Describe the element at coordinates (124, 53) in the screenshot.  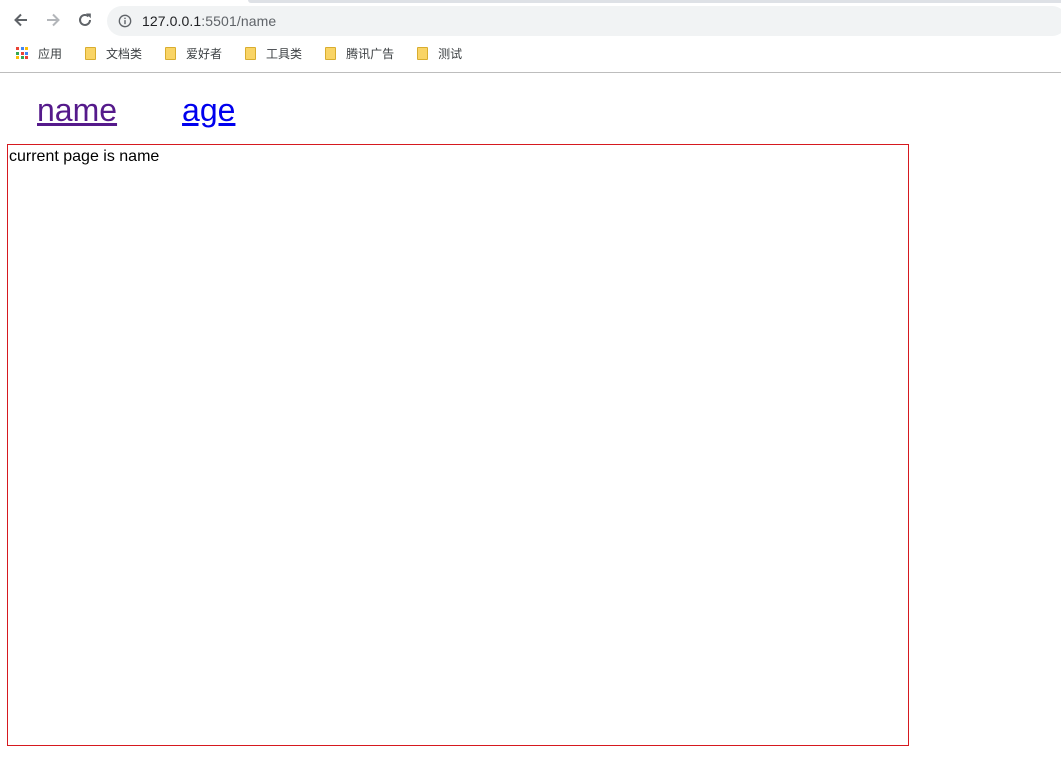
I see `bookmark-label: 文档类` at that location.